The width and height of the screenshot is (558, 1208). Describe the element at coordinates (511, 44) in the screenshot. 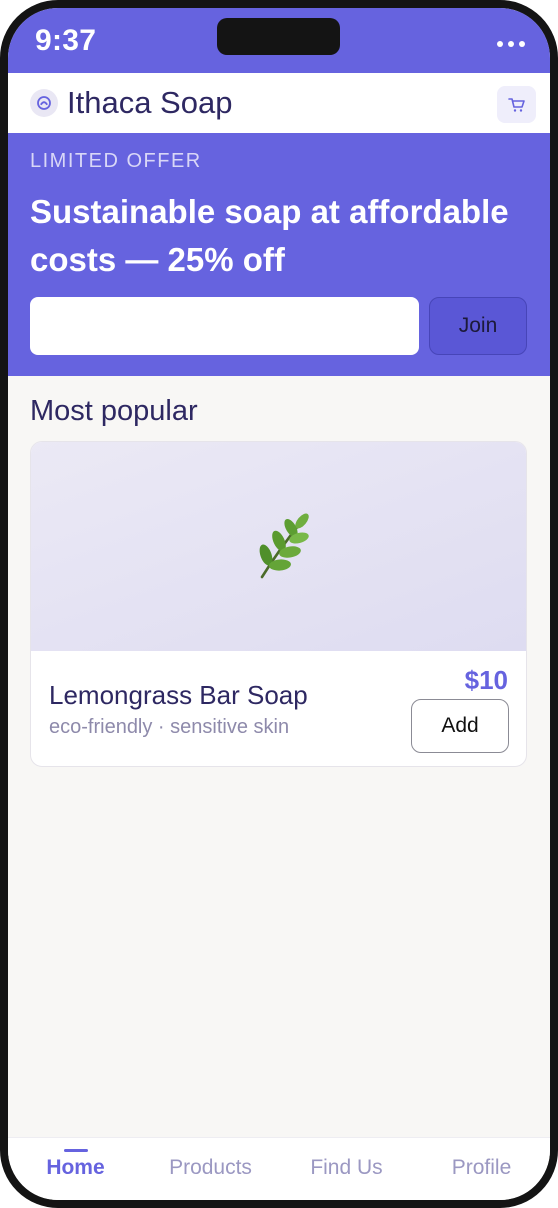

I see `more-dots-icon` at that location.